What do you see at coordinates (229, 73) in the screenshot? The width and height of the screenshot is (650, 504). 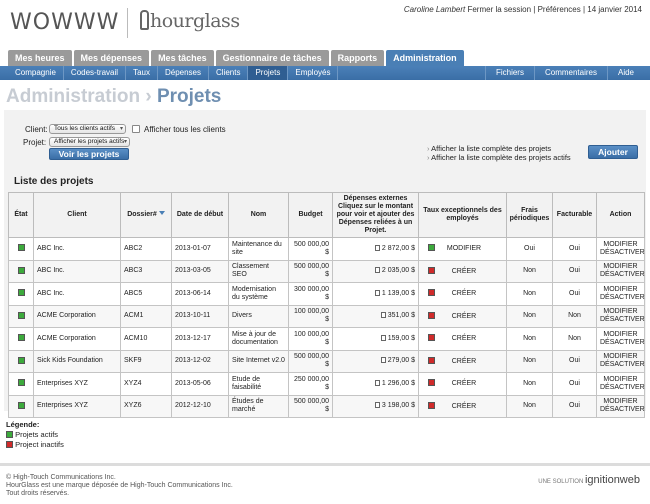 I see `subnav-clients: Clients` at bounding box center [229, 73].